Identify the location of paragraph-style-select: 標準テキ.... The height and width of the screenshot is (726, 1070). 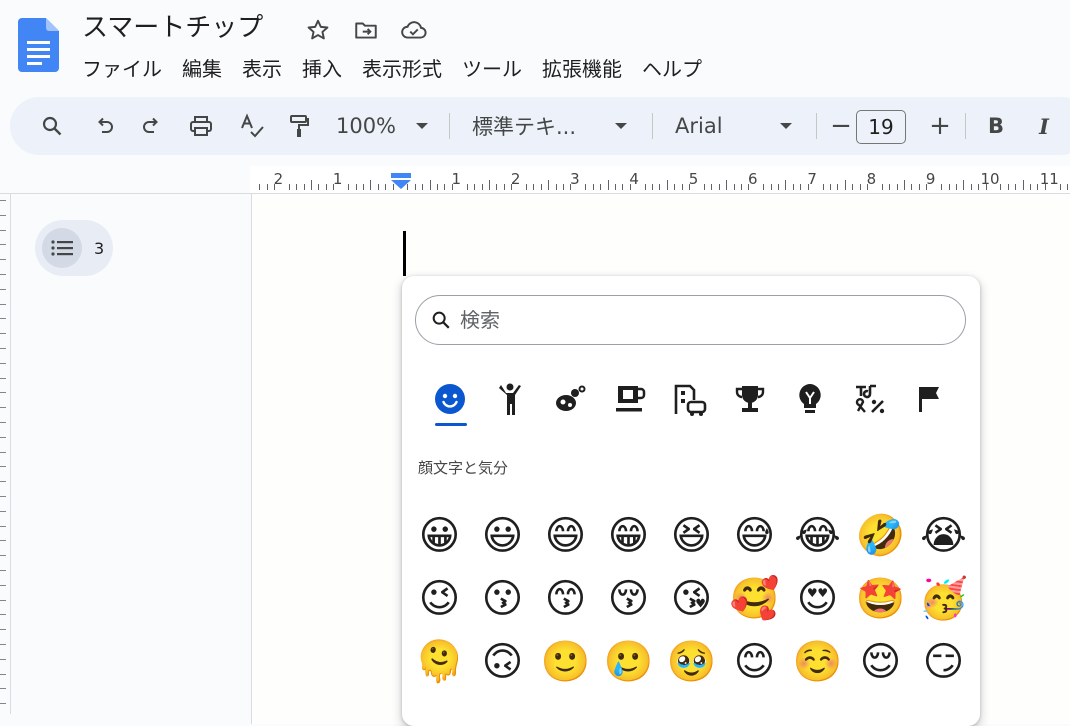
(527, 126).